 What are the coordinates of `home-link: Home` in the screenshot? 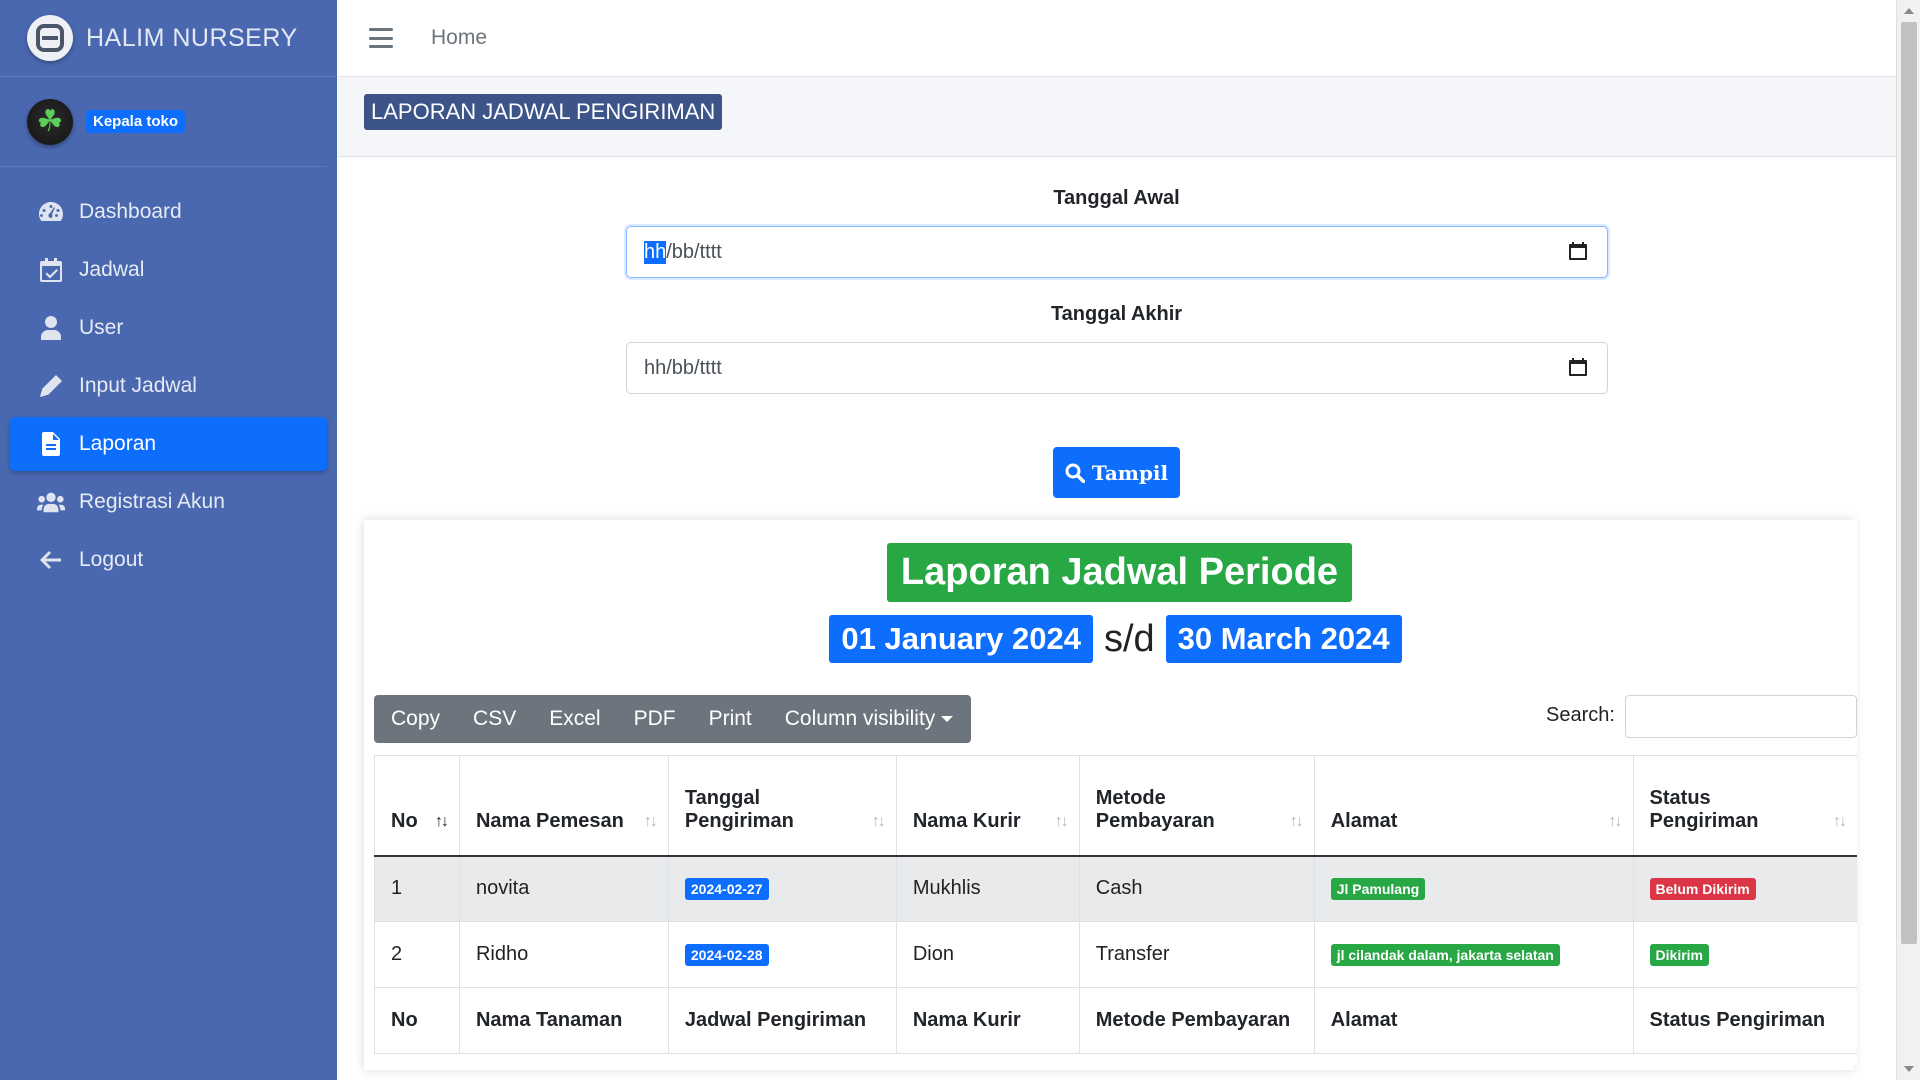 It's located at (459, 38).